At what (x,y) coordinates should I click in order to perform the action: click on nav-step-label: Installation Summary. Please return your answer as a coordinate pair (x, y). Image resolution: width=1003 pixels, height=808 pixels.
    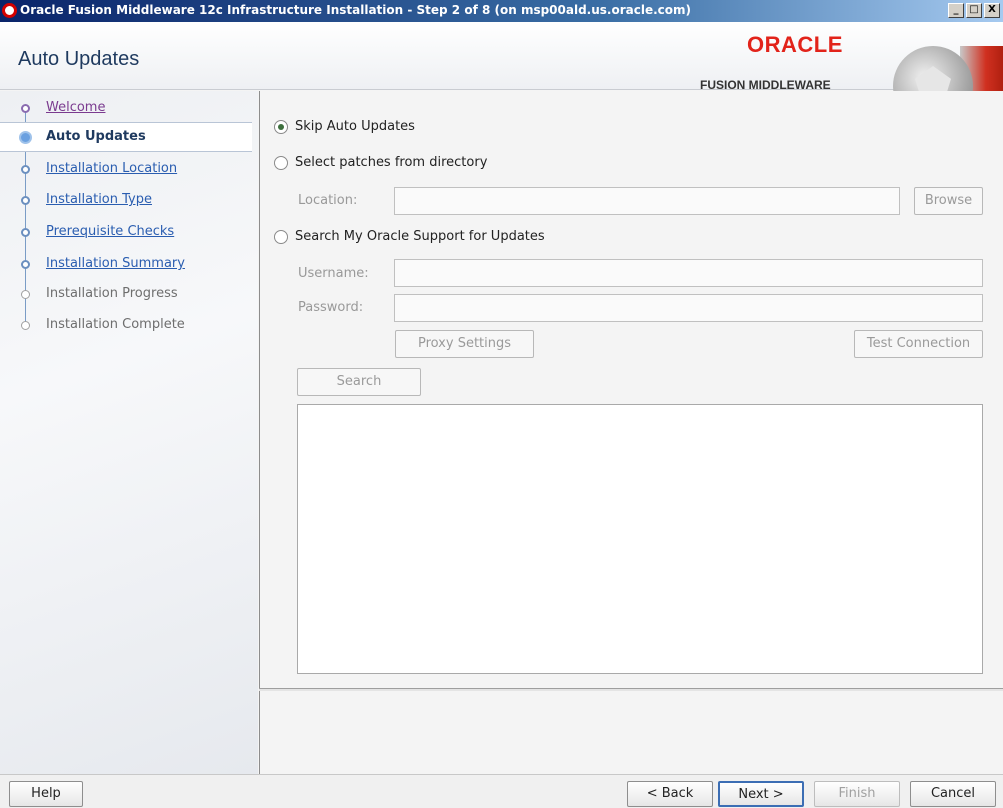
    Looking at the image, I should click on (115, 263).